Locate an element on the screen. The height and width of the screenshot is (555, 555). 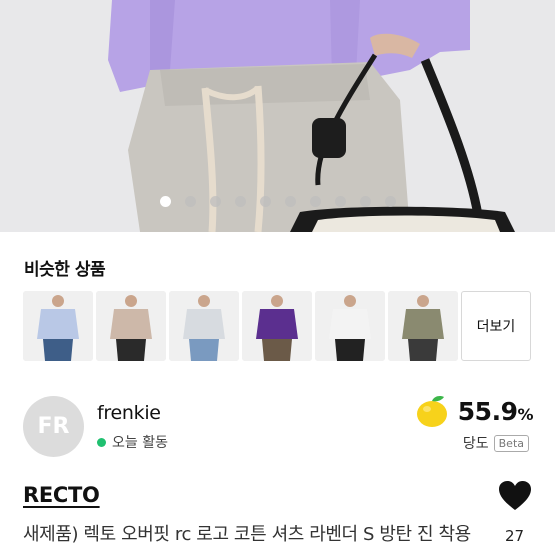
trust-score-label: 당도 Beta is located at coordinates (496, 443).